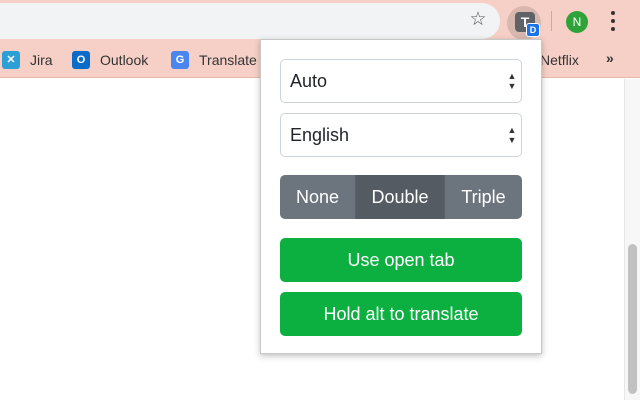 This screenshot has height=400, width=640. I want to click on more-vert-icon, so click(613, 21).